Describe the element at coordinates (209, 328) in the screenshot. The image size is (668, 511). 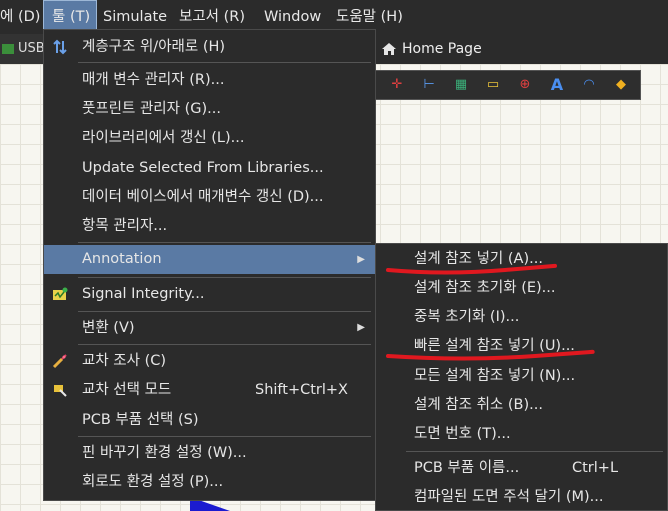
I see `menu-item-convert: 변환 (V) ▶` at that location.